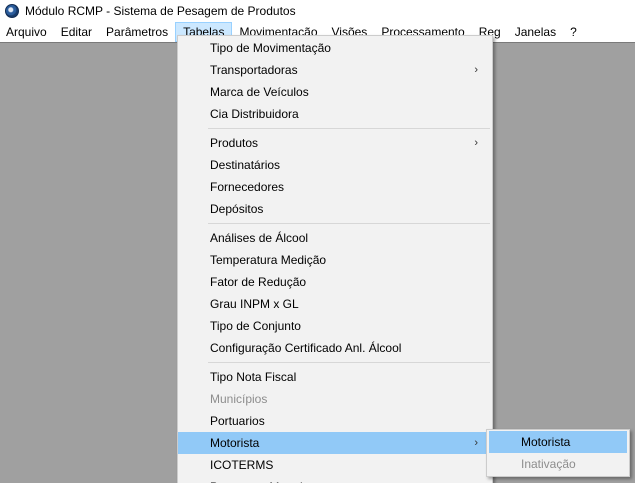  What do you see at coordinates (573, 32) in the screenshot?
I see `menu-help: ?` at bounding box center [573, 32].